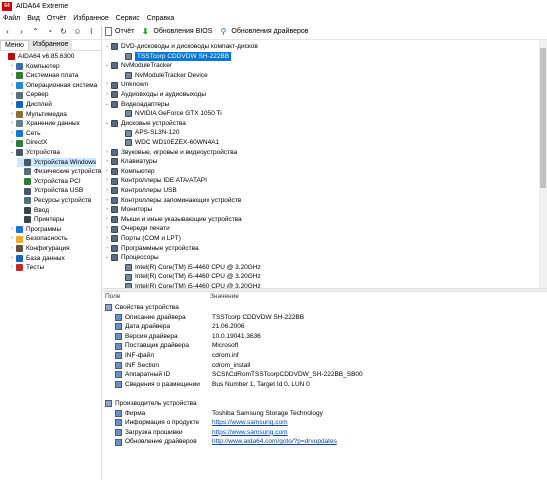 The width and height of the screenshot is (547, 480). I want to click on device-tree-item: ⌄ Видеоадаптеры, so click(136, 105).